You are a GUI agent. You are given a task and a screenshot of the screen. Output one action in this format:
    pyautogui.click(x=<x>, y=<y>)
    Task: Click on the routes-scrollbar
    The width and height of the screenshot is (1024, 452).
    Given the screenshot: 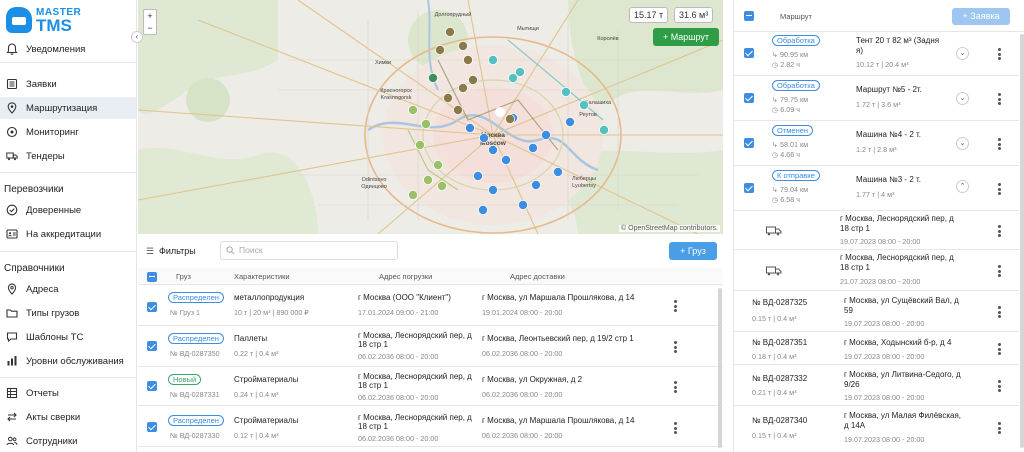 What is the action you would take?
    pyautogui.click(x=1022, y=241)
    